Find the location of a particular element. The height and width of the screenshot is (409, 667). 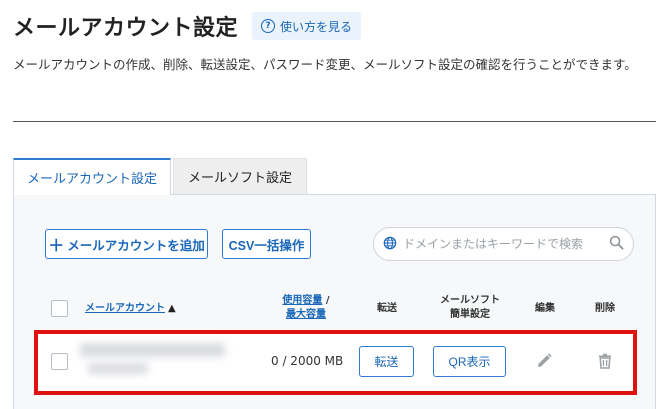

tab-bar: メールアカウント設定 メールソフト設定 is located at coordinates (160, 176).